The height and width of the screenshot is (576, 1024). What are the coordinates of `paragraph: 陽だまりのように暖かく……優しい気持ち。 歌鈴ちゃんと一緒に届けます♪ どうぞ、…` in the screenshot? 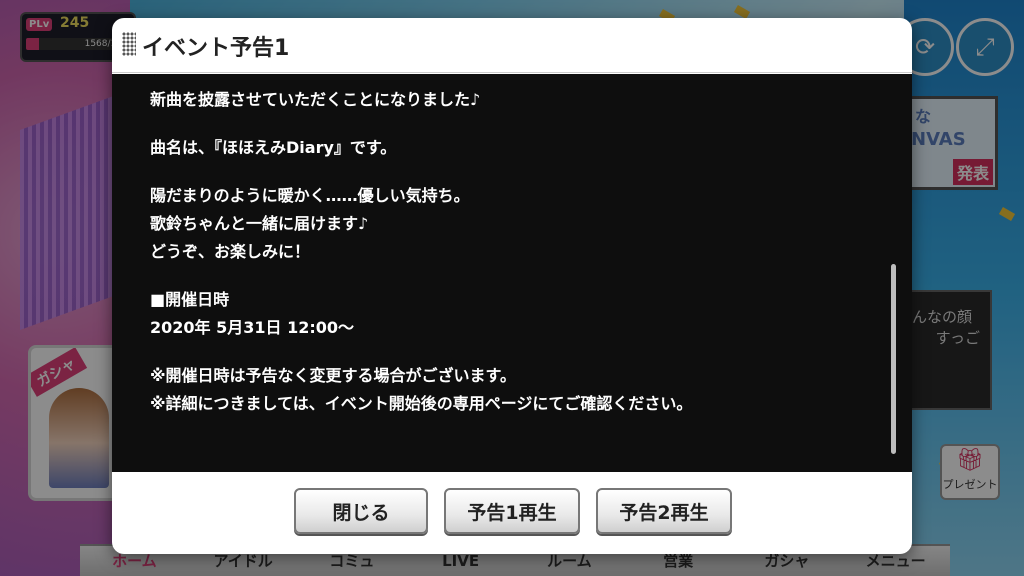 It's located at (515, 224).